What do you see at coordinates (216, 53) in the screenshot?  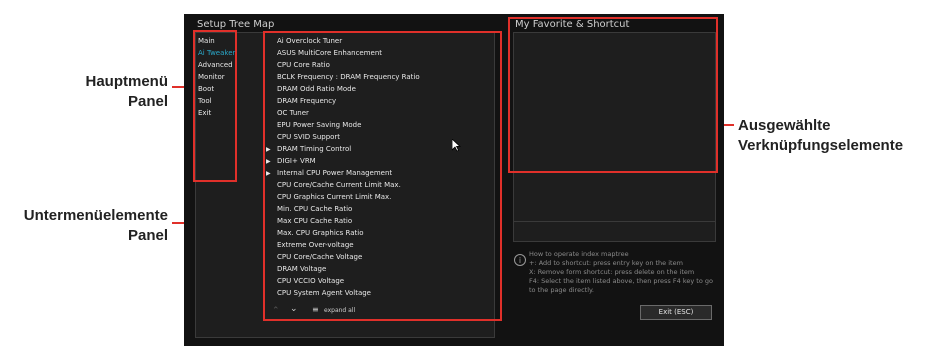 I see `main-menu-item-ai-tweaker: Ai Tweaker` at bounding box center [216, 53].